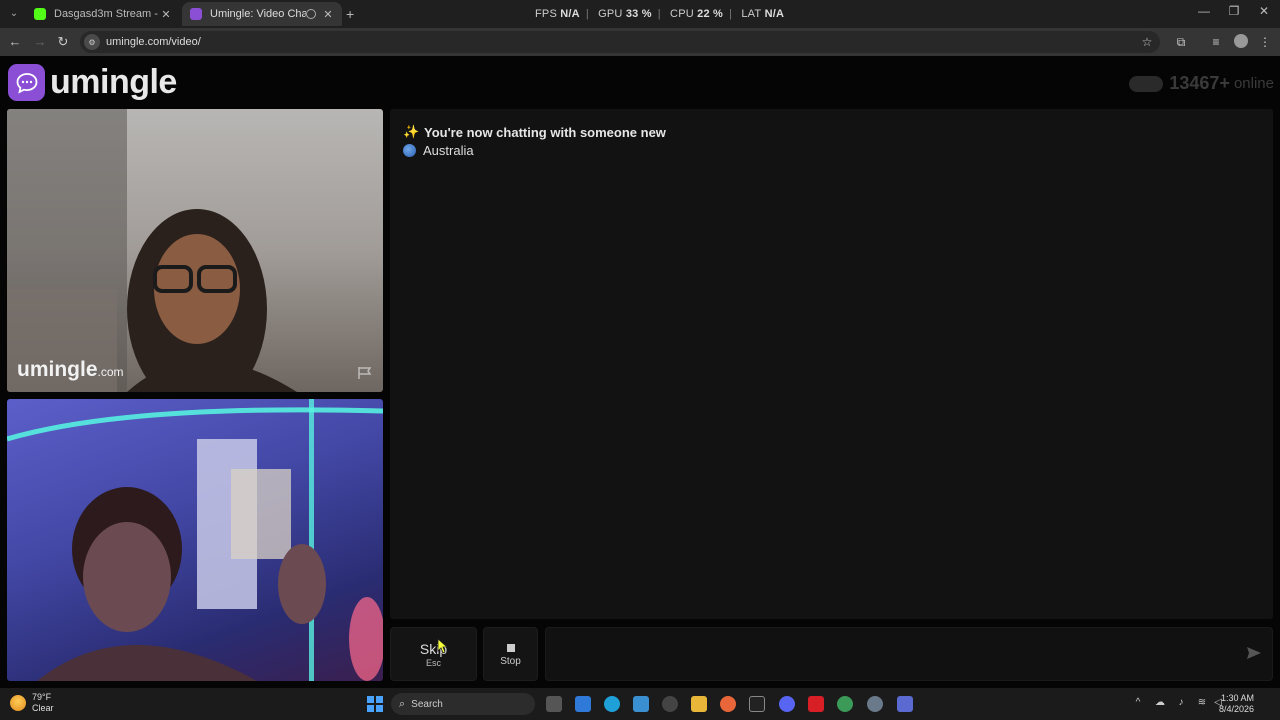  What do you see at coordinates (510, 648) in the screenshot?
I see `stop-square-icon` at bounding box center [510, 648].